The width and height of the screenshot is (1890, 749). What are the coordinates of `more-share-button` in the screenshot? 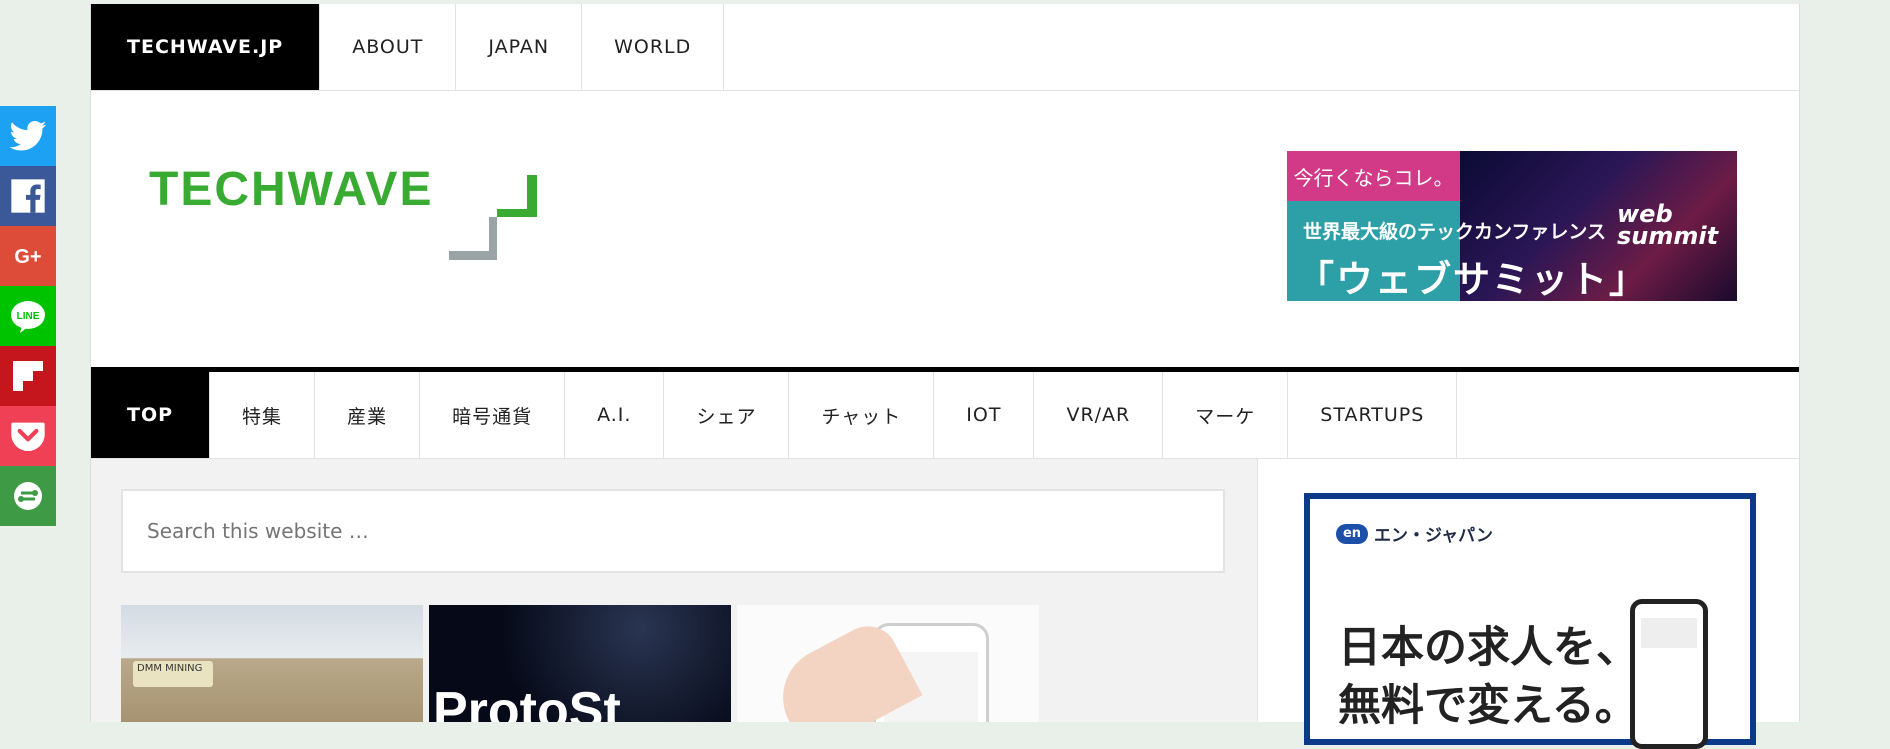 It's located at (28, 496).